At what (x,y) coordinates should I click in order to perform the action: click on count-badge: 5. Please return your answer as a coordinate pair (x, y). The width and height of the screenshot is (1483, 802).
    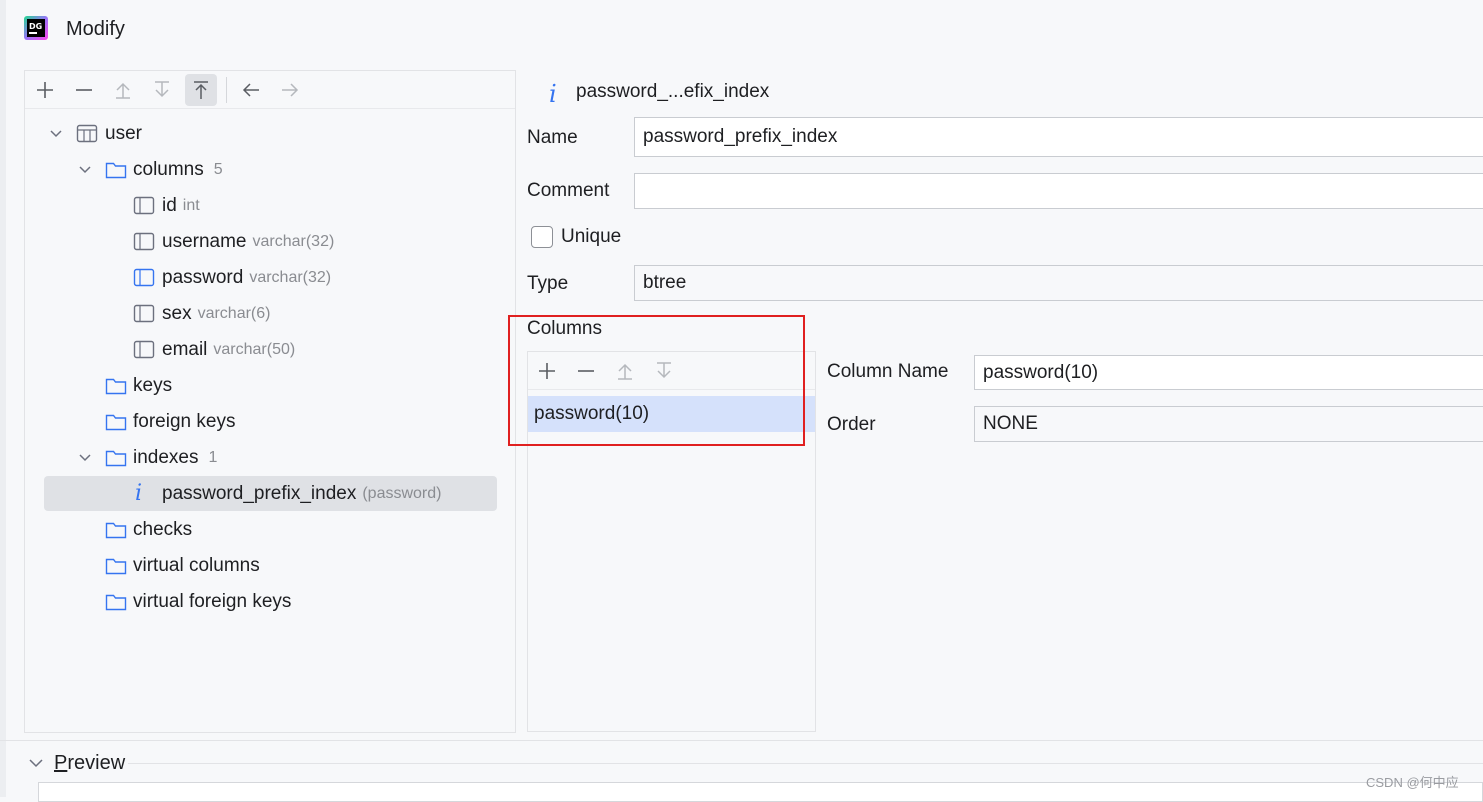
    Looking at the image, I should click on (218, 169).